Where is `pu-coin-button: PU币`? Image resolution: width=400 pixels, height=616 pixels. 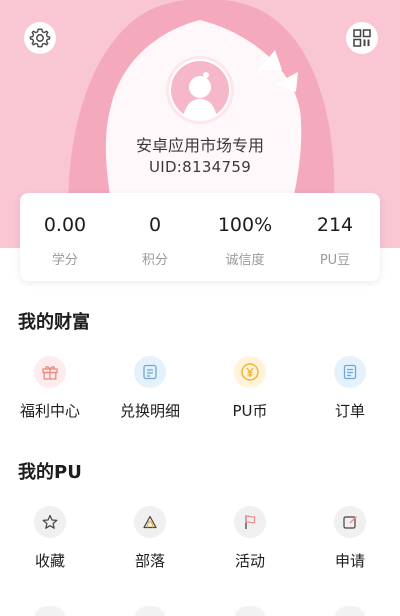 pu-coin-button: PU币 is located at coordinates (250, 388).